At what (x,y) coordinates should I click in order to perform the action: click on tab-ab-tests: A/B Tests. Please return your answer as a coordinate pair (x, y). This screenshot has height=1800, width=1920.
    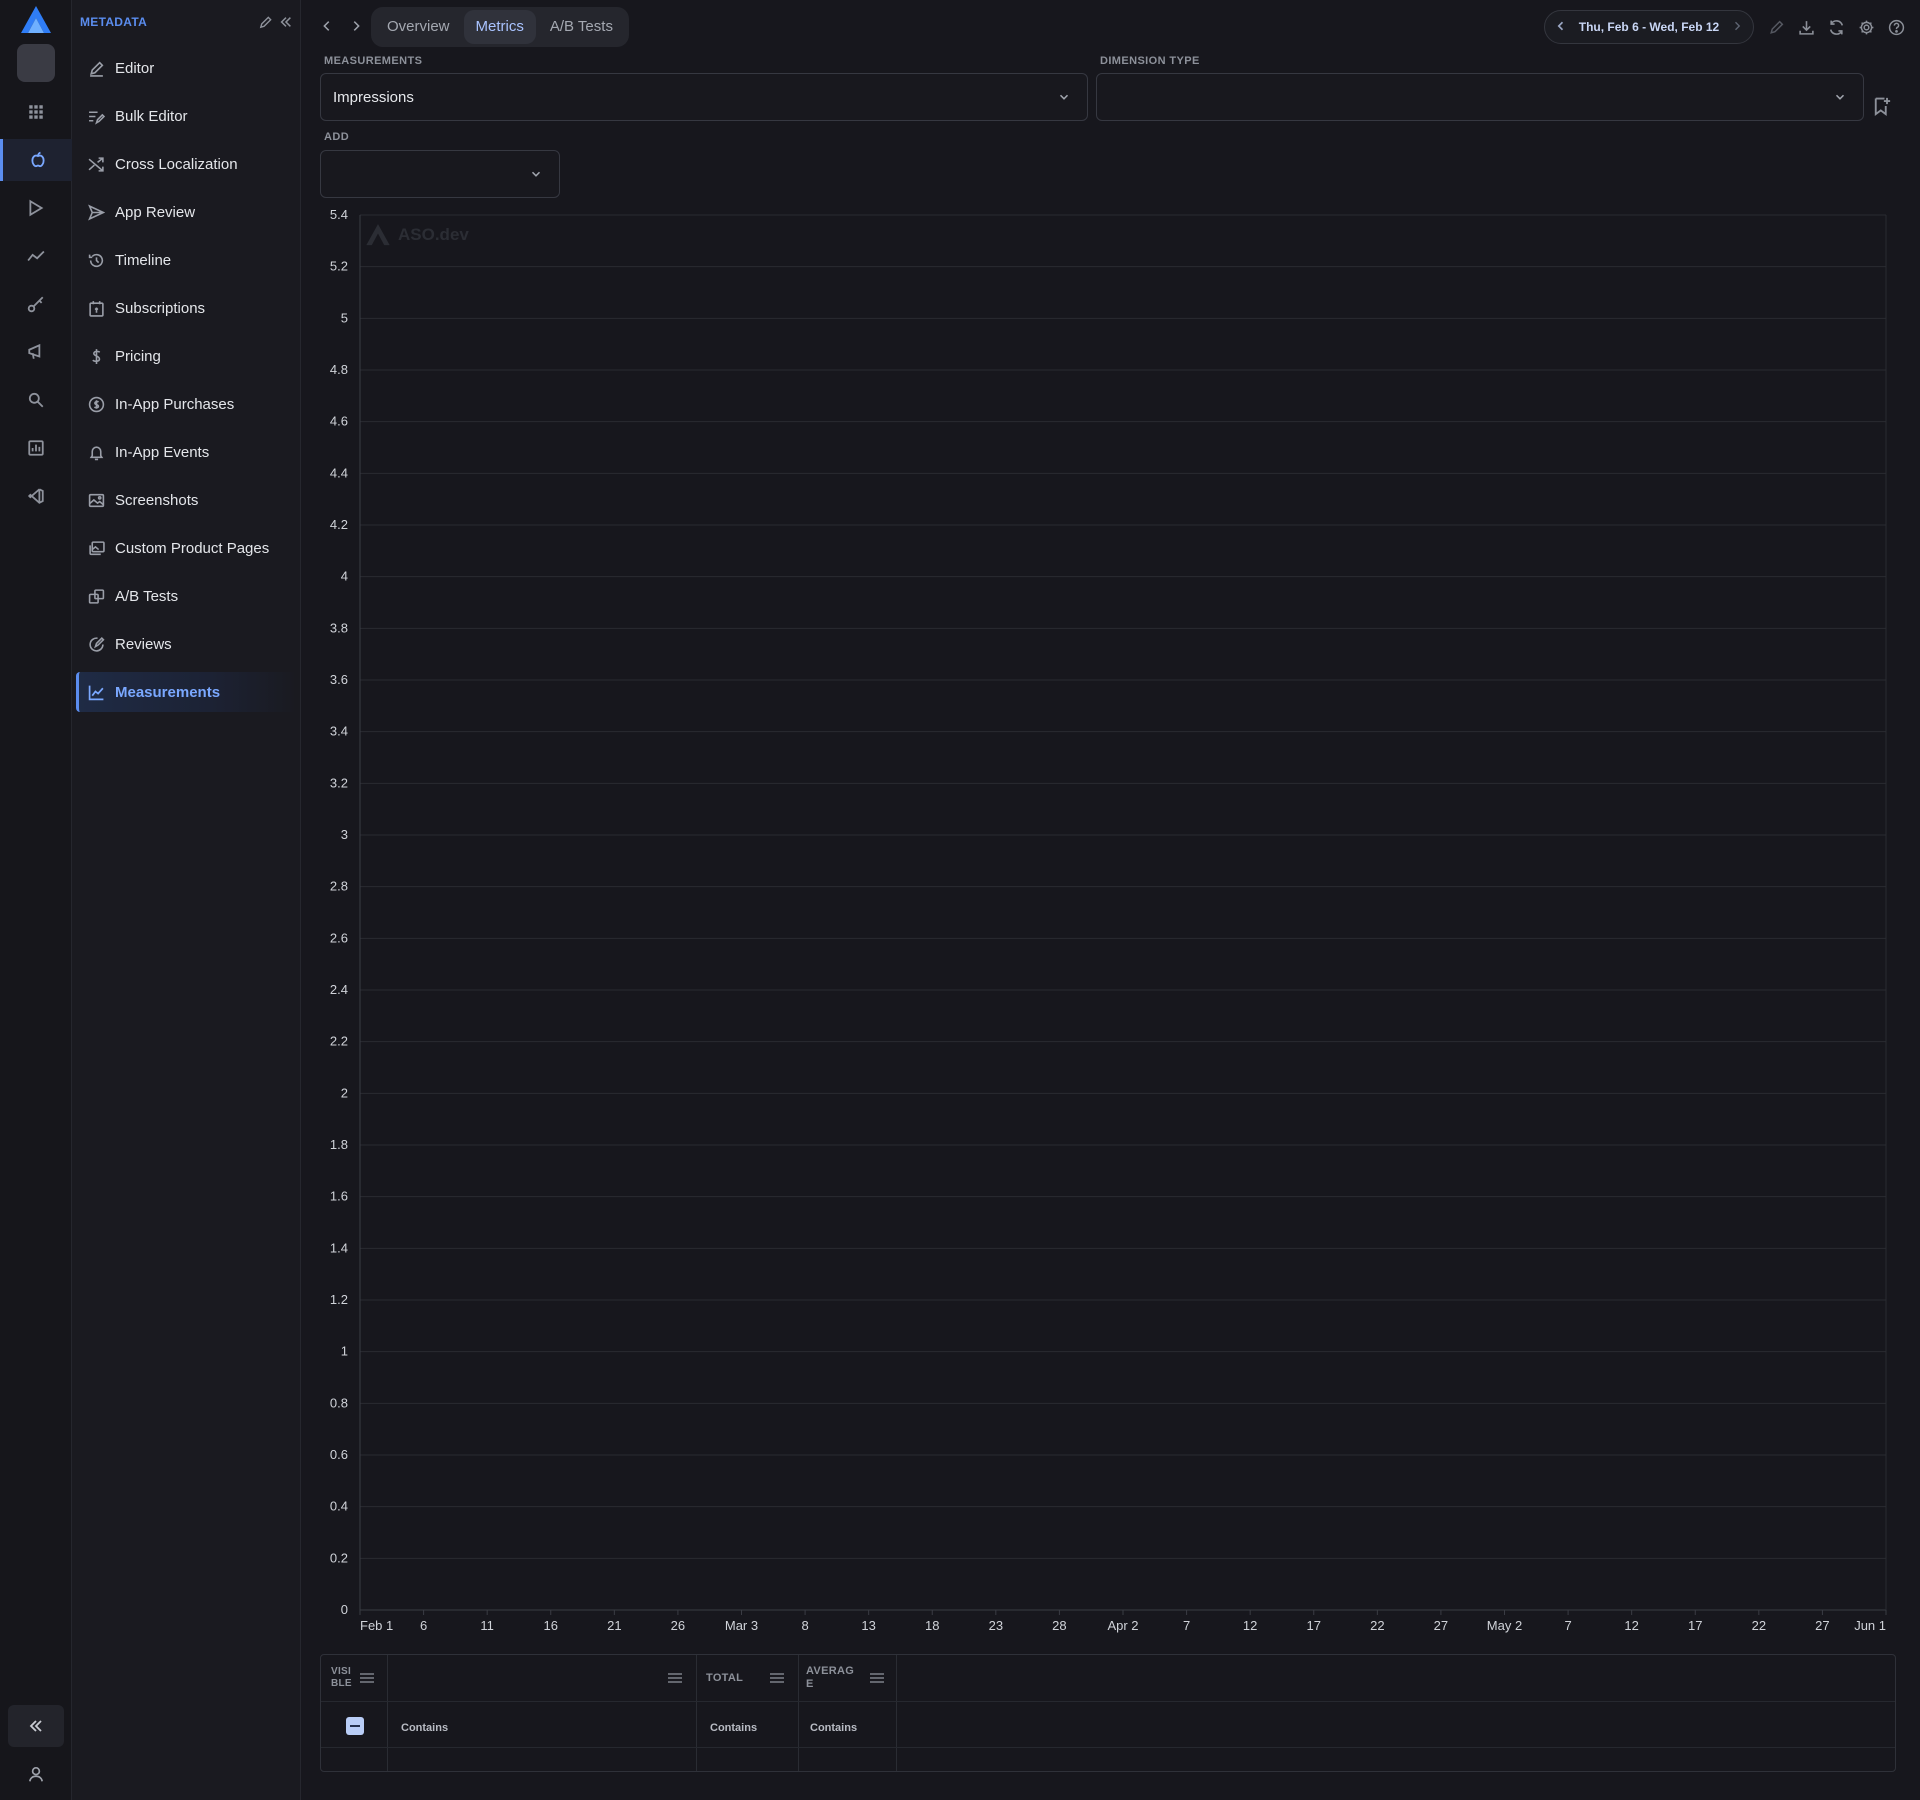
    Looking at the image, I should click on (581, 27).